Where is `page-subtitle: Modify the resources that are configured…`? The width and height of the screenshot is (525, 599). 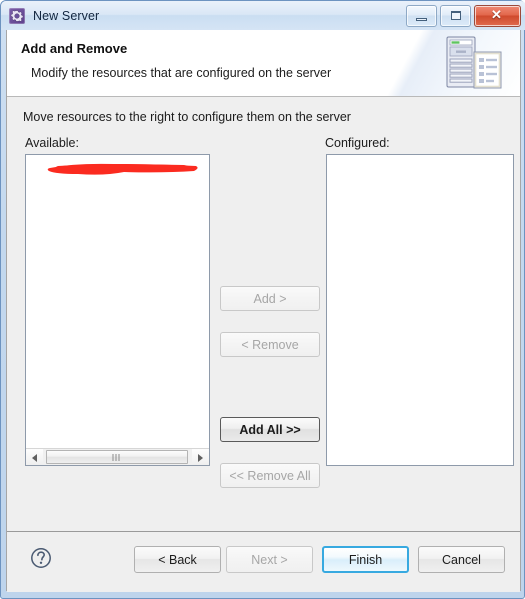
page-subtitle: Modify the resources that are configured… is located at coordinates (181, 73).